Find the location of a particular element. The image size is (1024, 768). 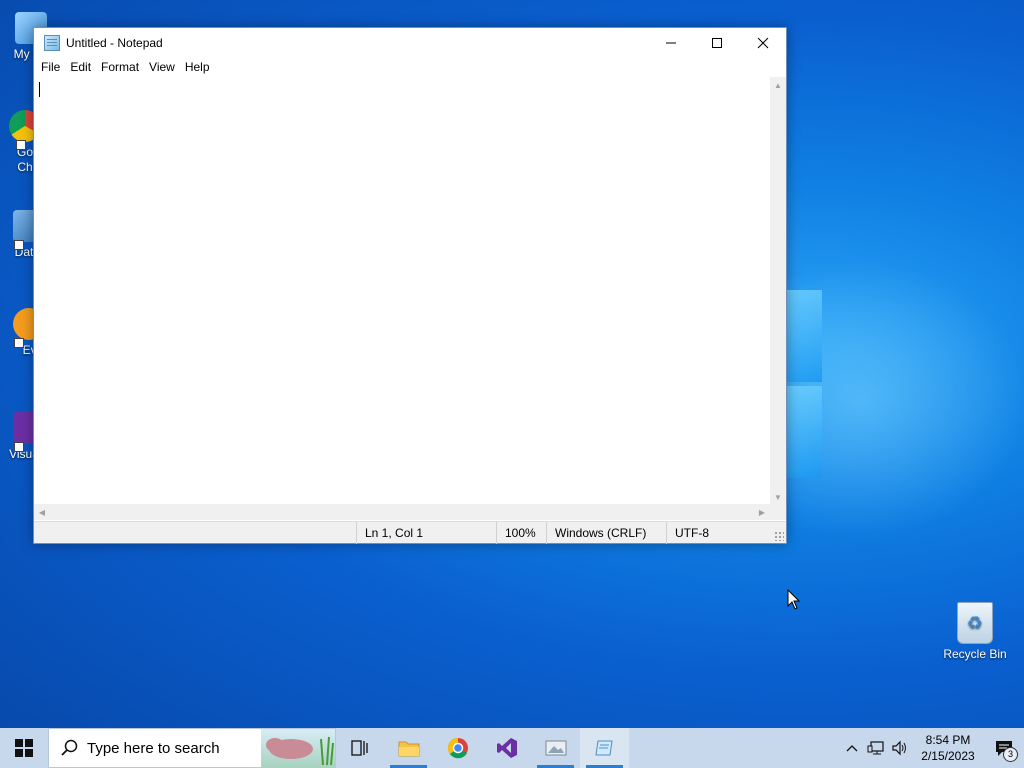

status-encoding: UTF-8 is located at coordinates (725, 532).